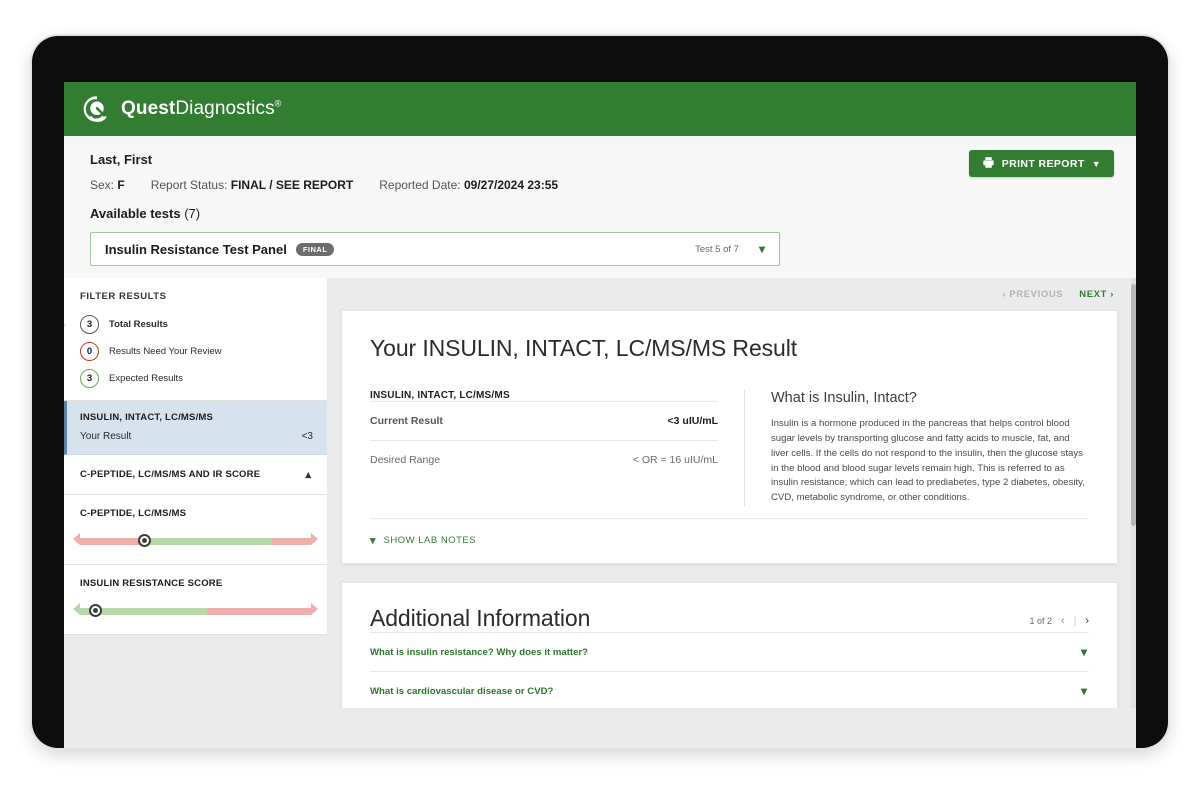 The image size is (1200, 800). What do you see at coordinates (462, 691) in the screenshot?
I see `faq-question: What is cardiovascular disease or CVD?` at bounding box center [462, 691].